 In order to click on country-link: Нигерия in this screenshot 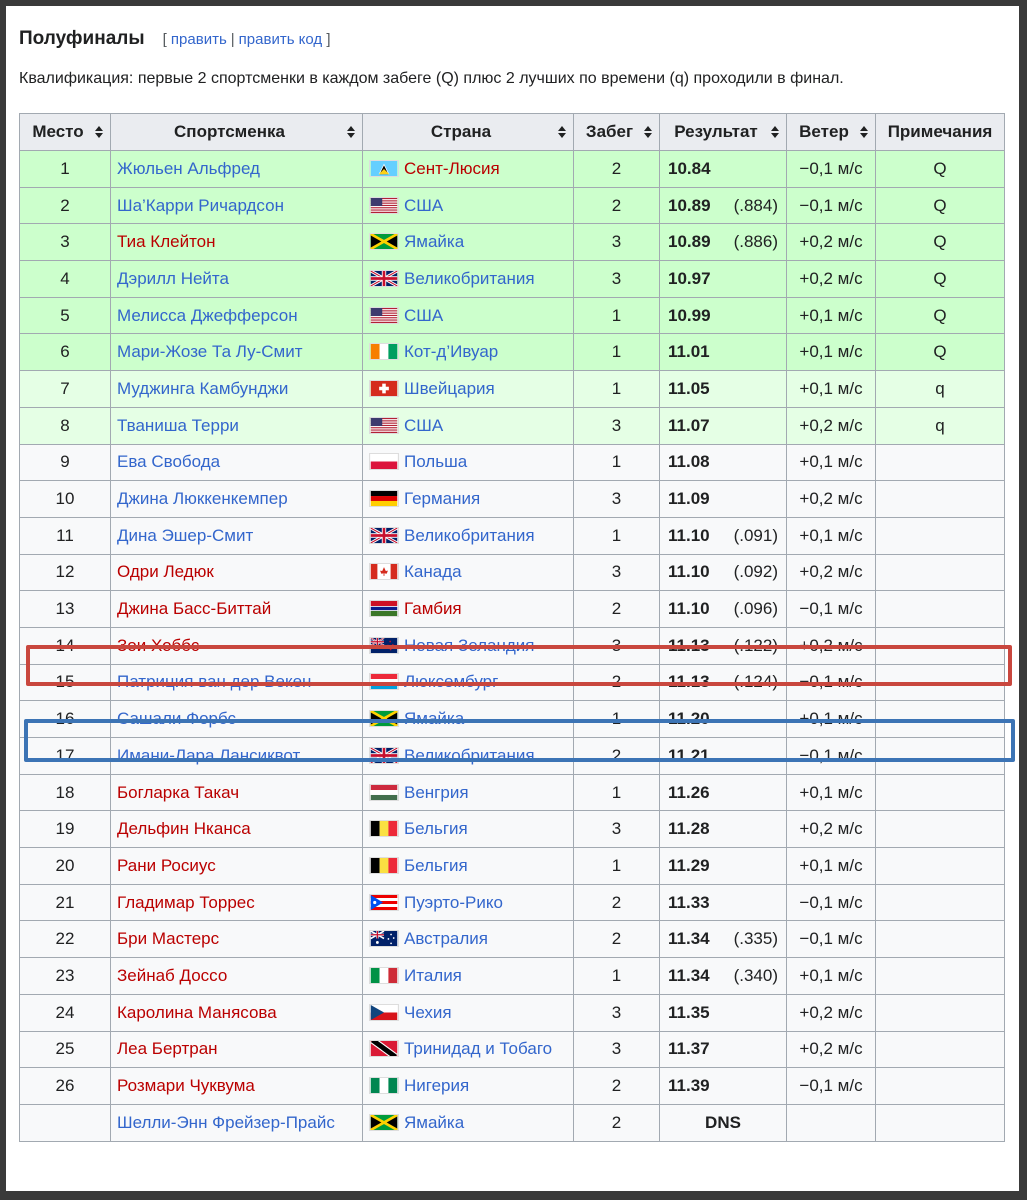, I will do `click(436, 1085)`.